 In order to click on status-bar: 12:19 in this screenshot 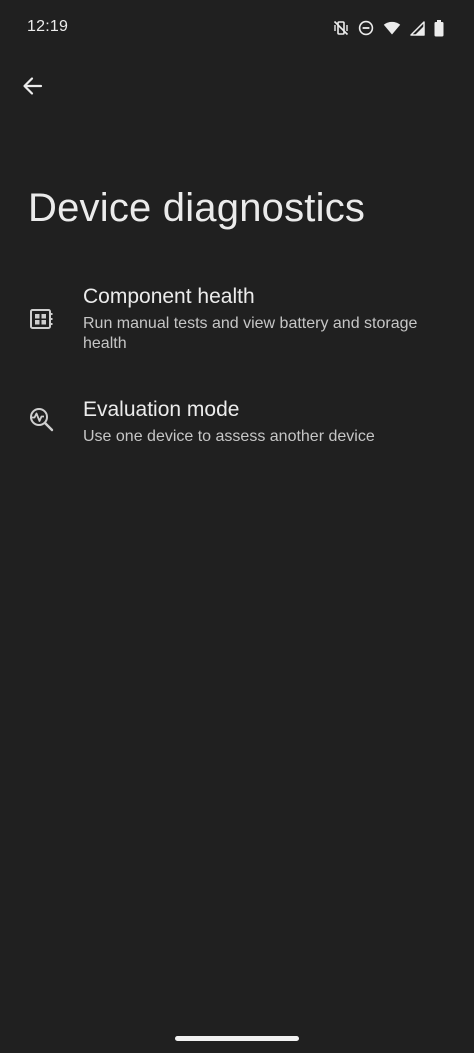, I will do `click(237, 28)`.